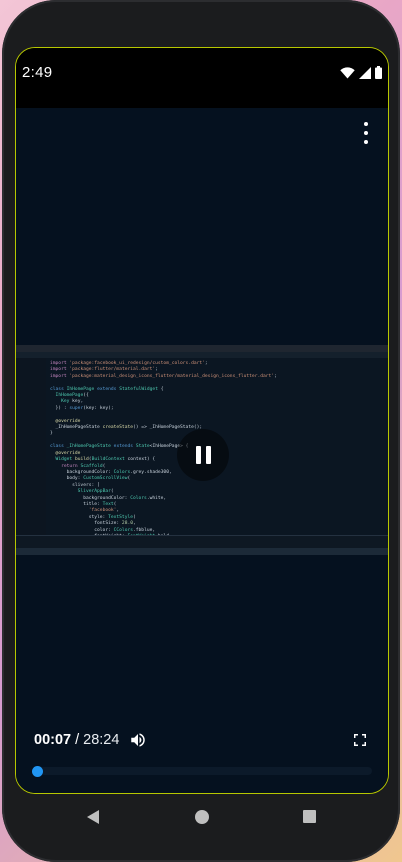 This screenshot has width=402, height=862. Describe the element at coordinates (37, 72) in the screenshot. I see `status-time: 2:49` at that location.